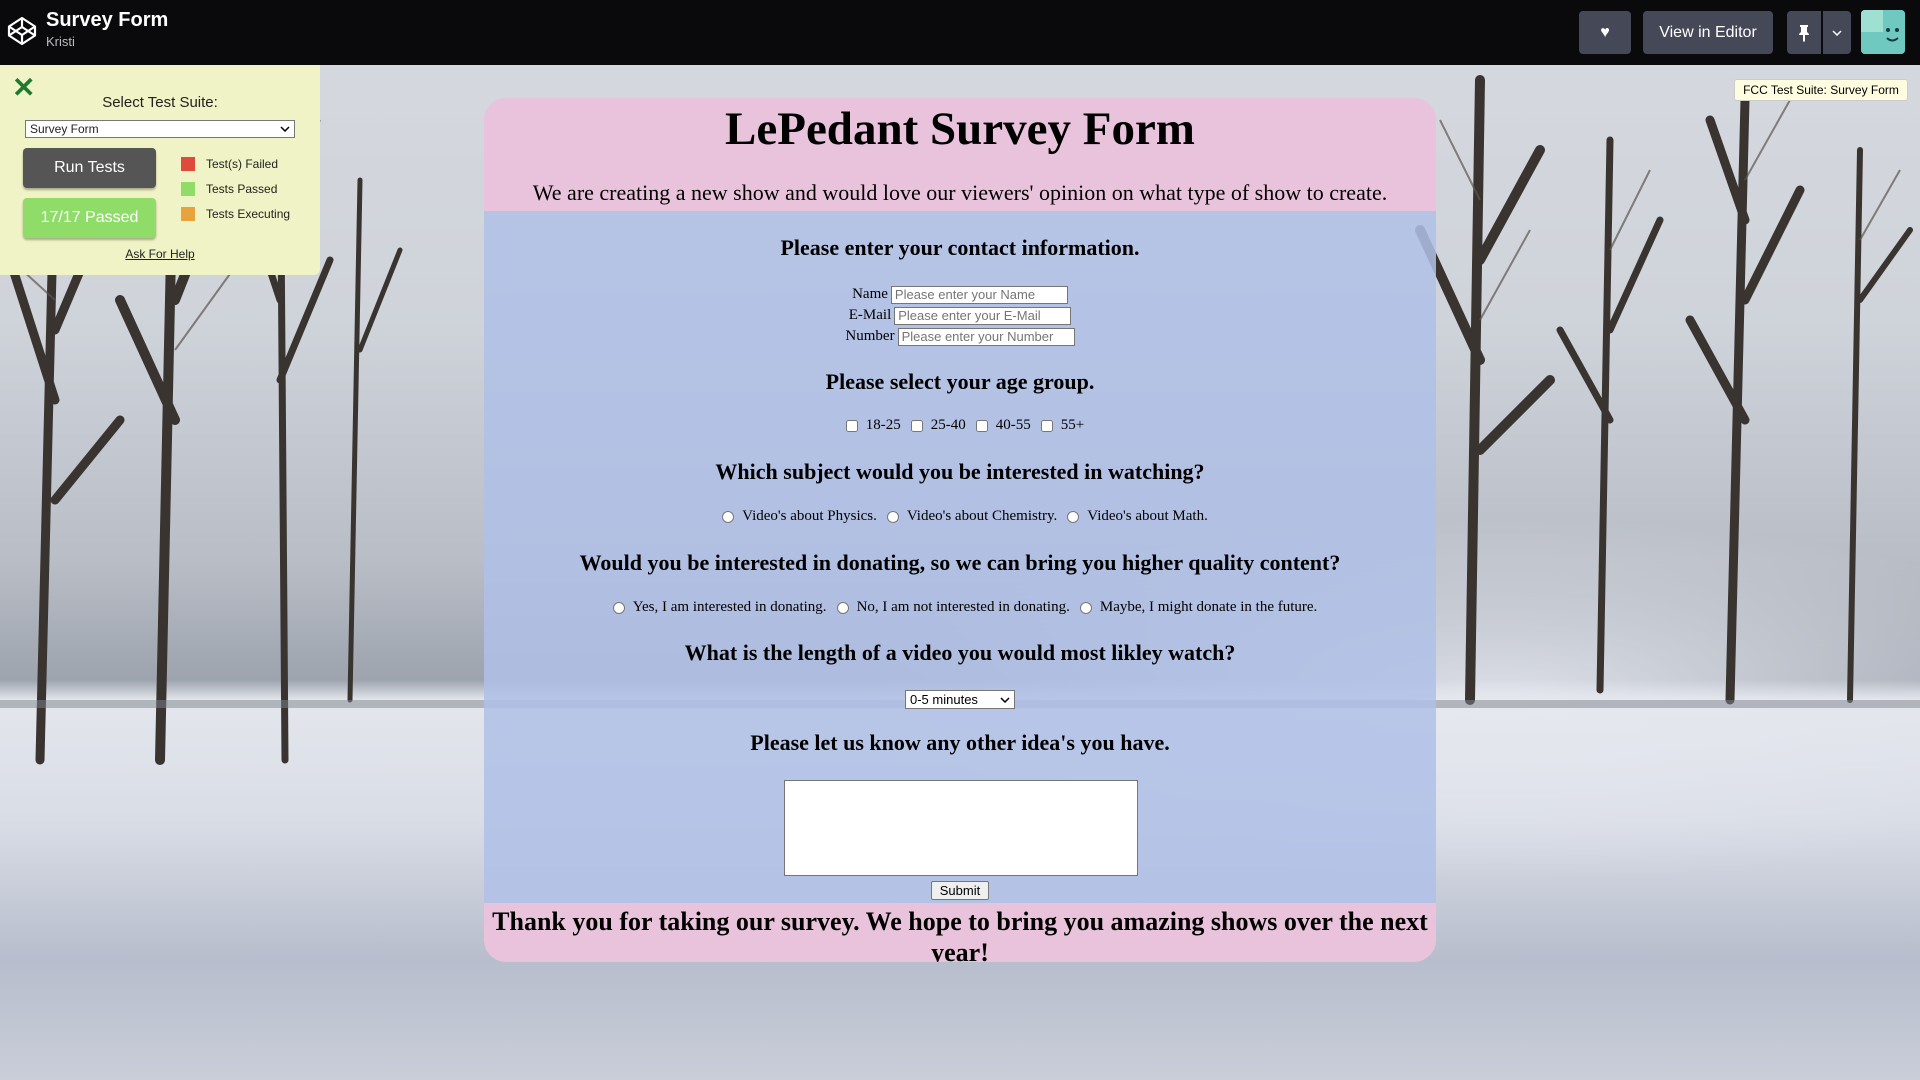  I want to click on subject-radio-physics, so click(728, 516).